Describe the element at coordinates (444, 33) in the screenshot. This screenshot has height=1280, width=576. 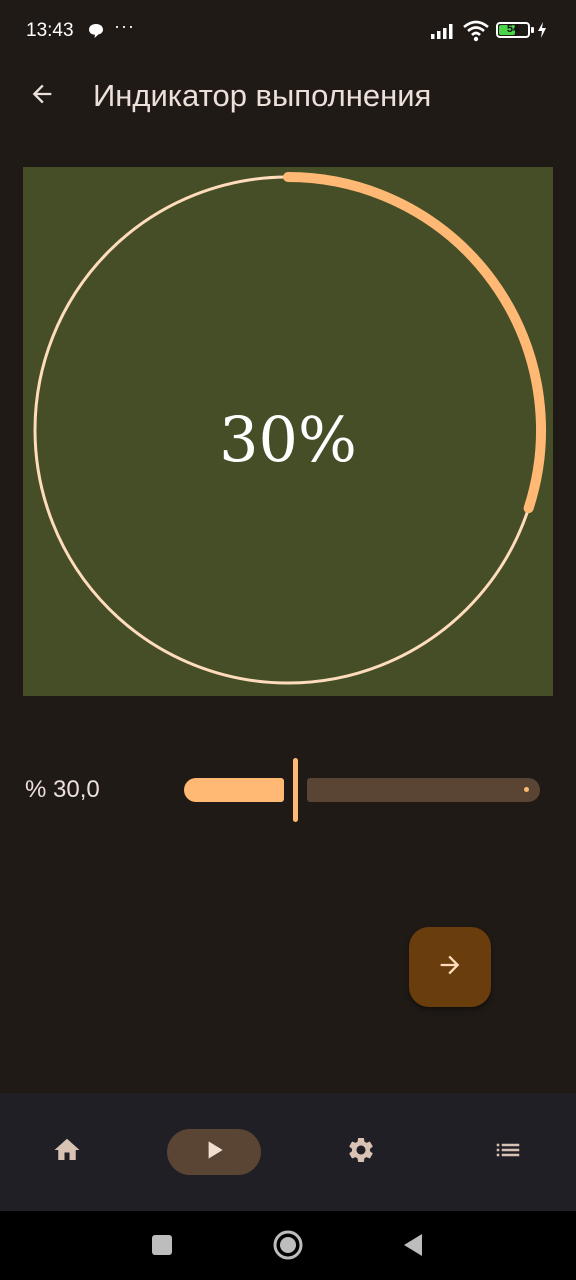
I see `signal-icon` at that location.